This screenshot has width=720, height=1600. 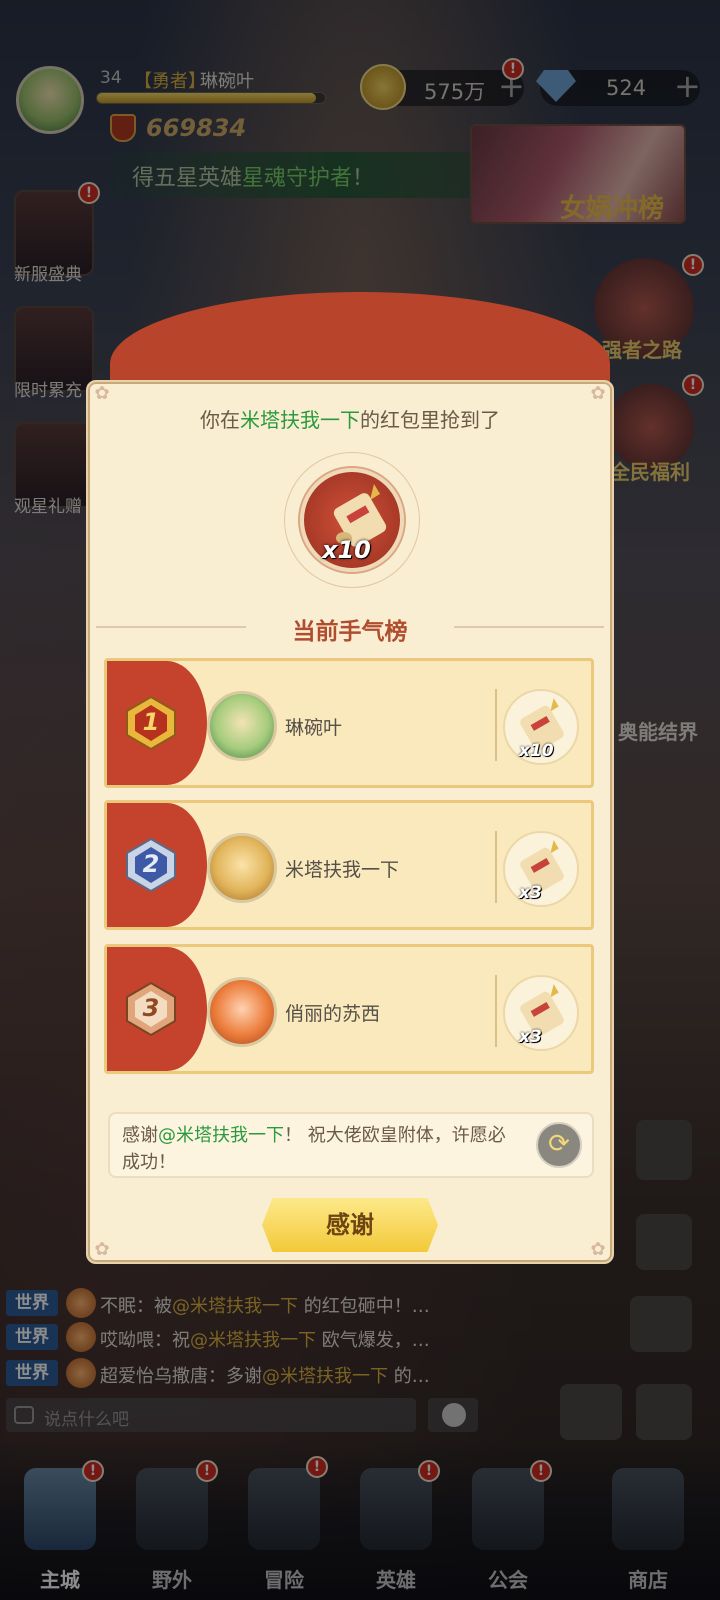 I want to click on rank-number: 3, so click(x=151, y=1008).